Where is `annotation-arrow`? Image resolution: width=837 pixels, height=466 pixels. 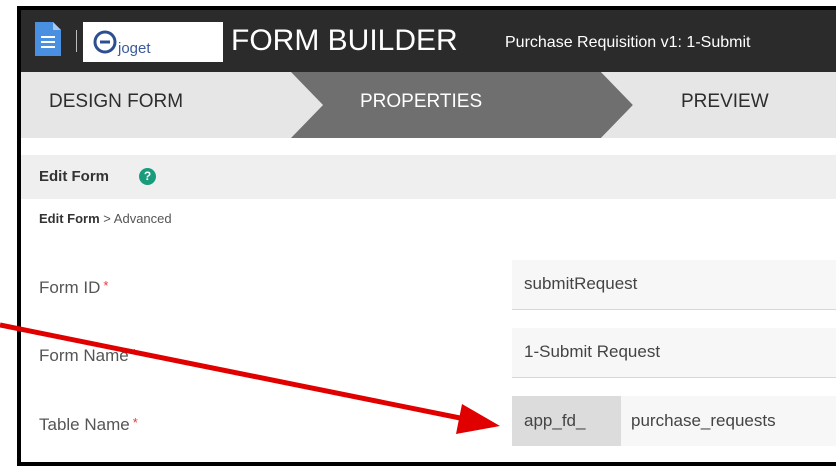 annotation-arrow is located at coordinates (250, 378).